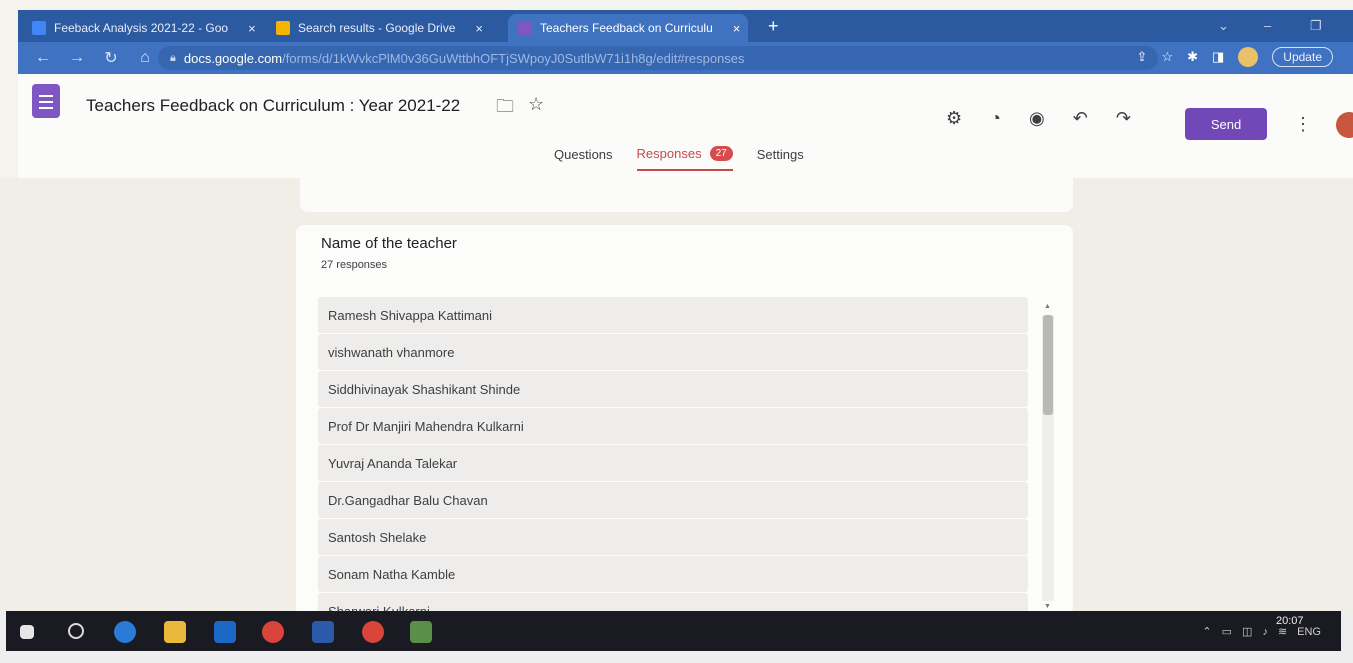 The height and width of the screenshot is (663, 1353). I want to click on tab-label: Teachers Feedback on Curriculu, so click(626, 28).